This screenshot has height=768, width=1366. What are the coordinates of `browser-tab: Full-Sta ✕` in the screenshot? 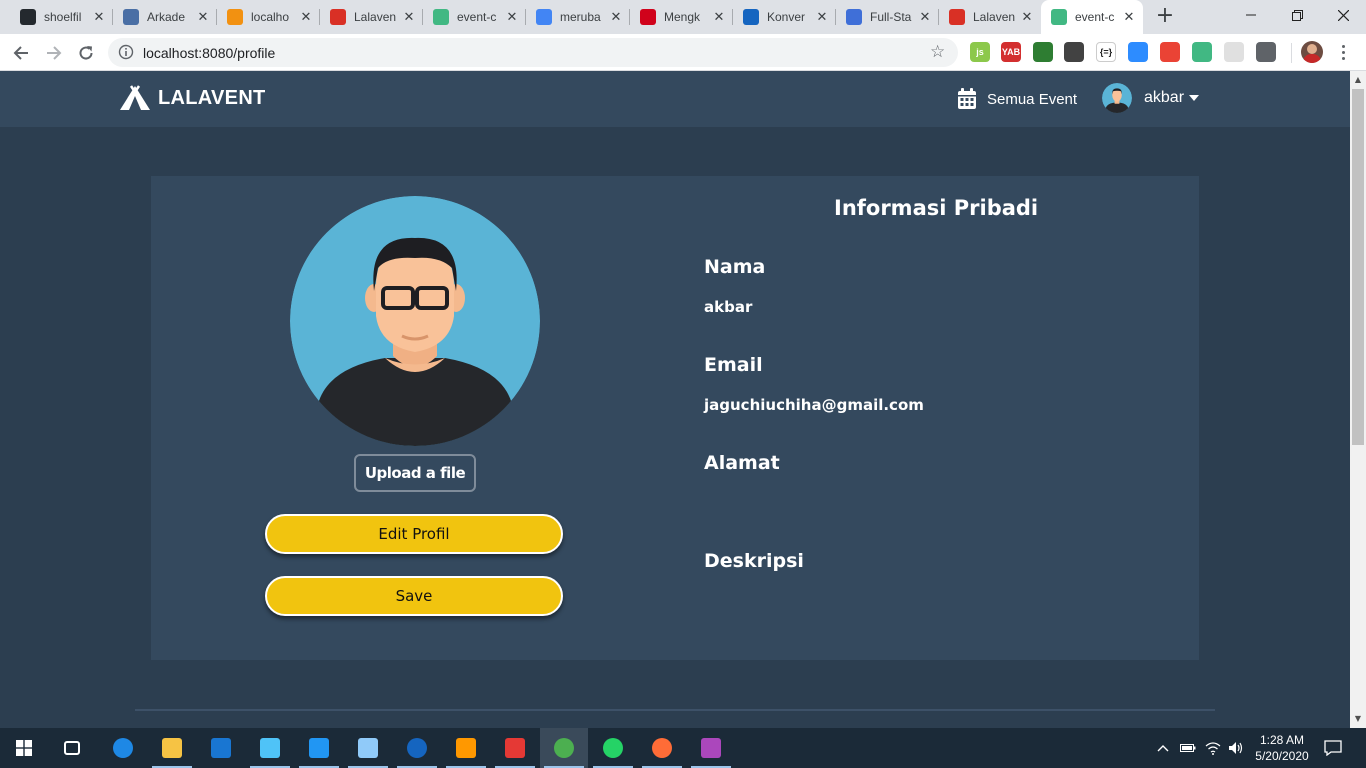 It's located at (887, 17).